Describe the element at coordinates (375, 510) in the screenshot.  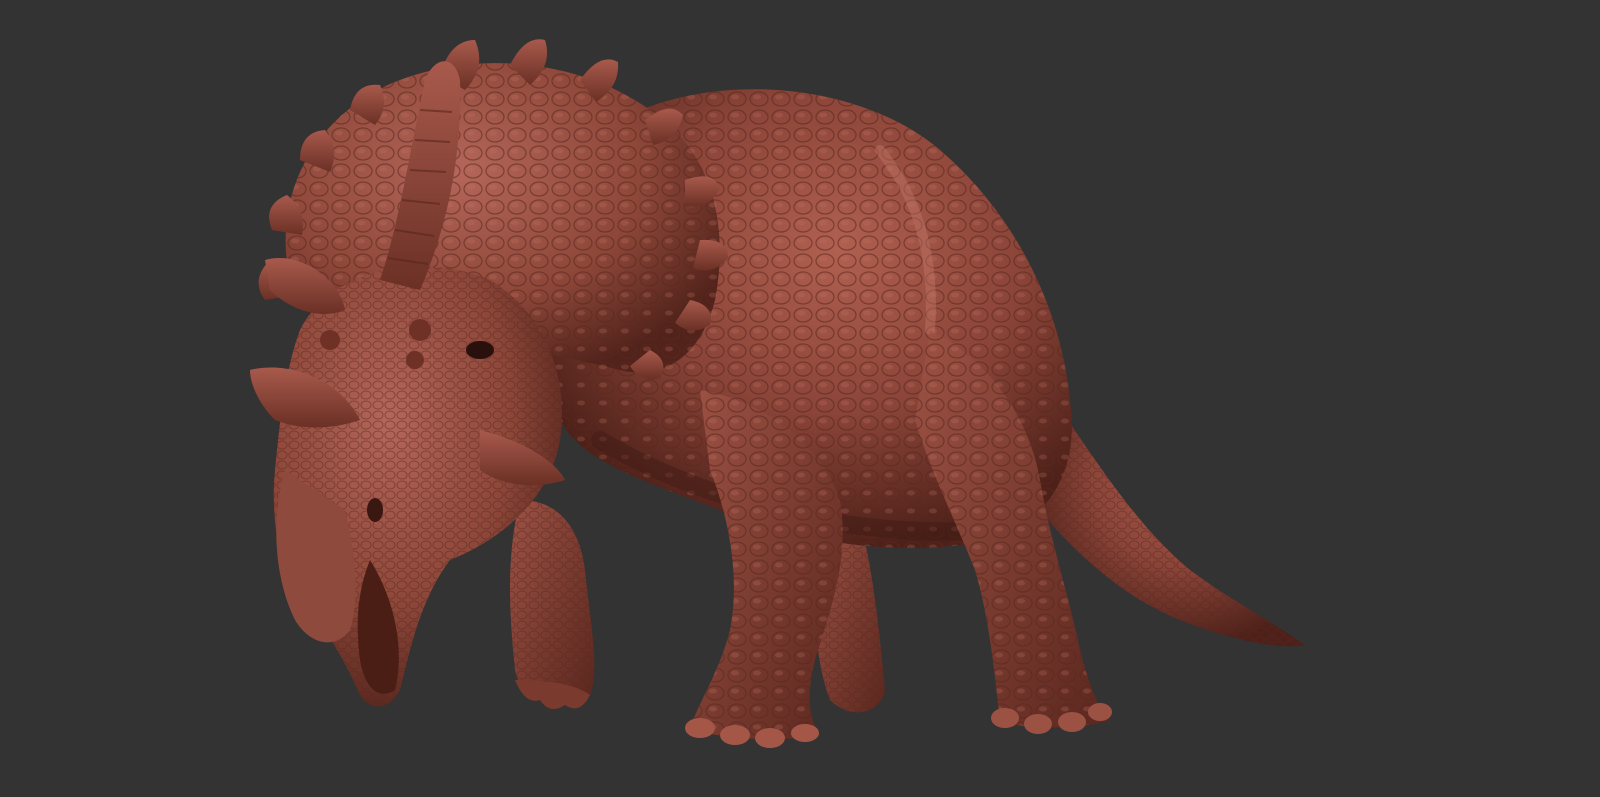
I see `nostril` at that location.